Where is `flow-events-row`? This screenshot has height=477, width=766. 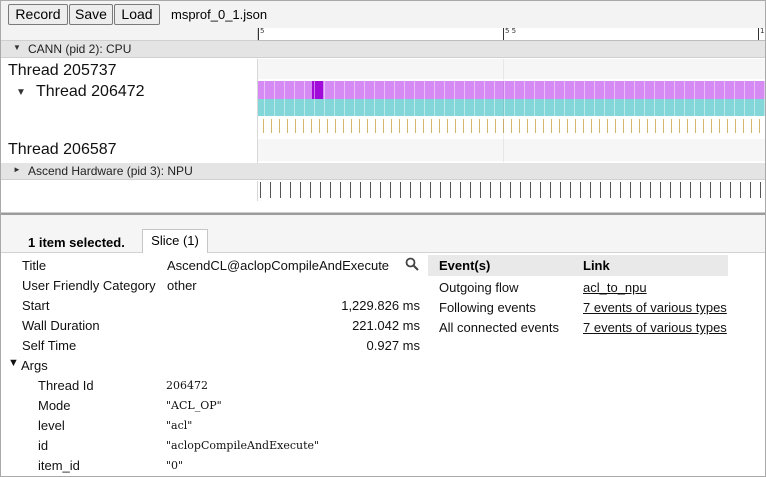 flow-events-row is located at coordinates (511, 126).